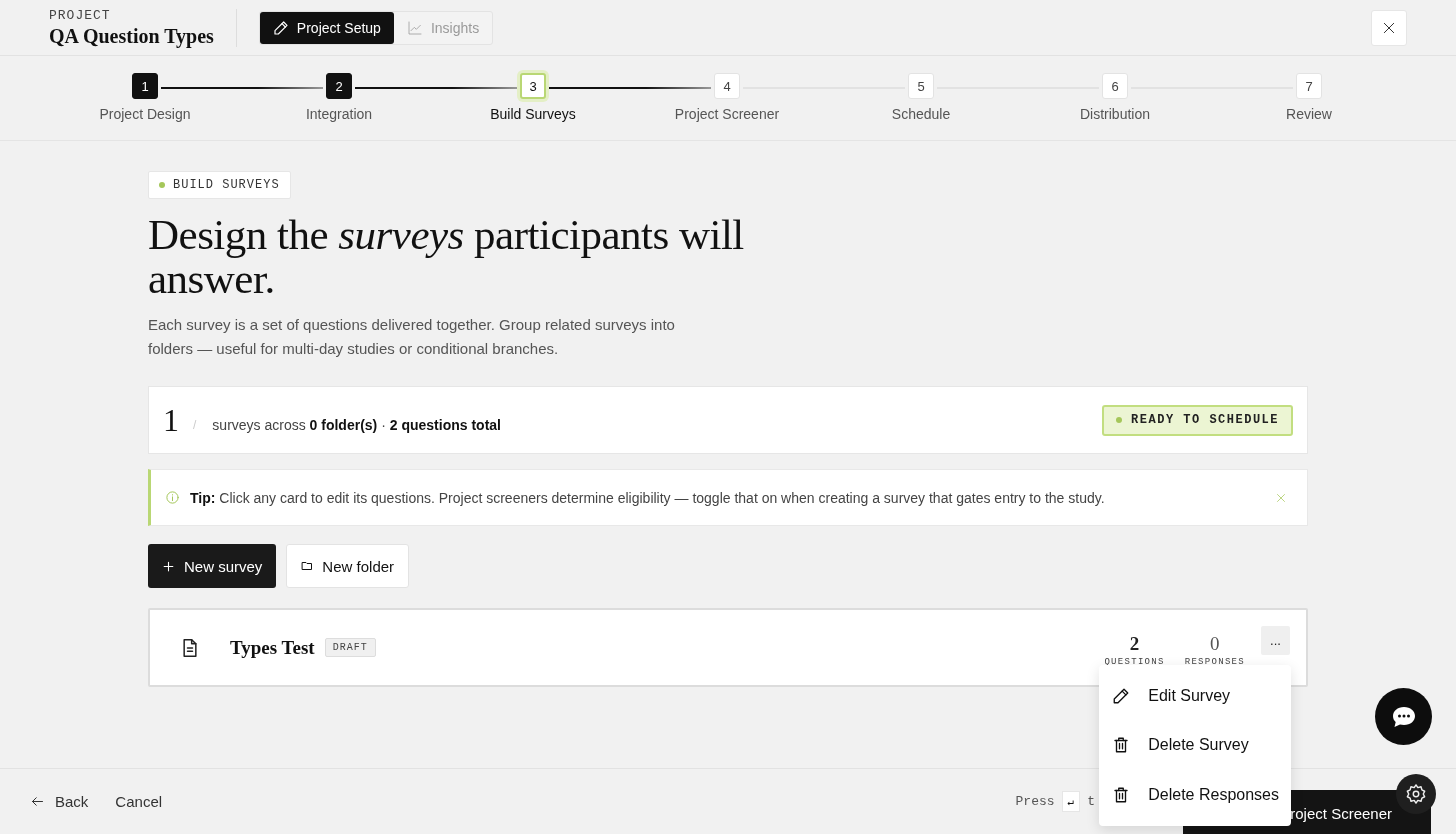  I want to click on stat-label: RESPONSES, so click(1214, 662).